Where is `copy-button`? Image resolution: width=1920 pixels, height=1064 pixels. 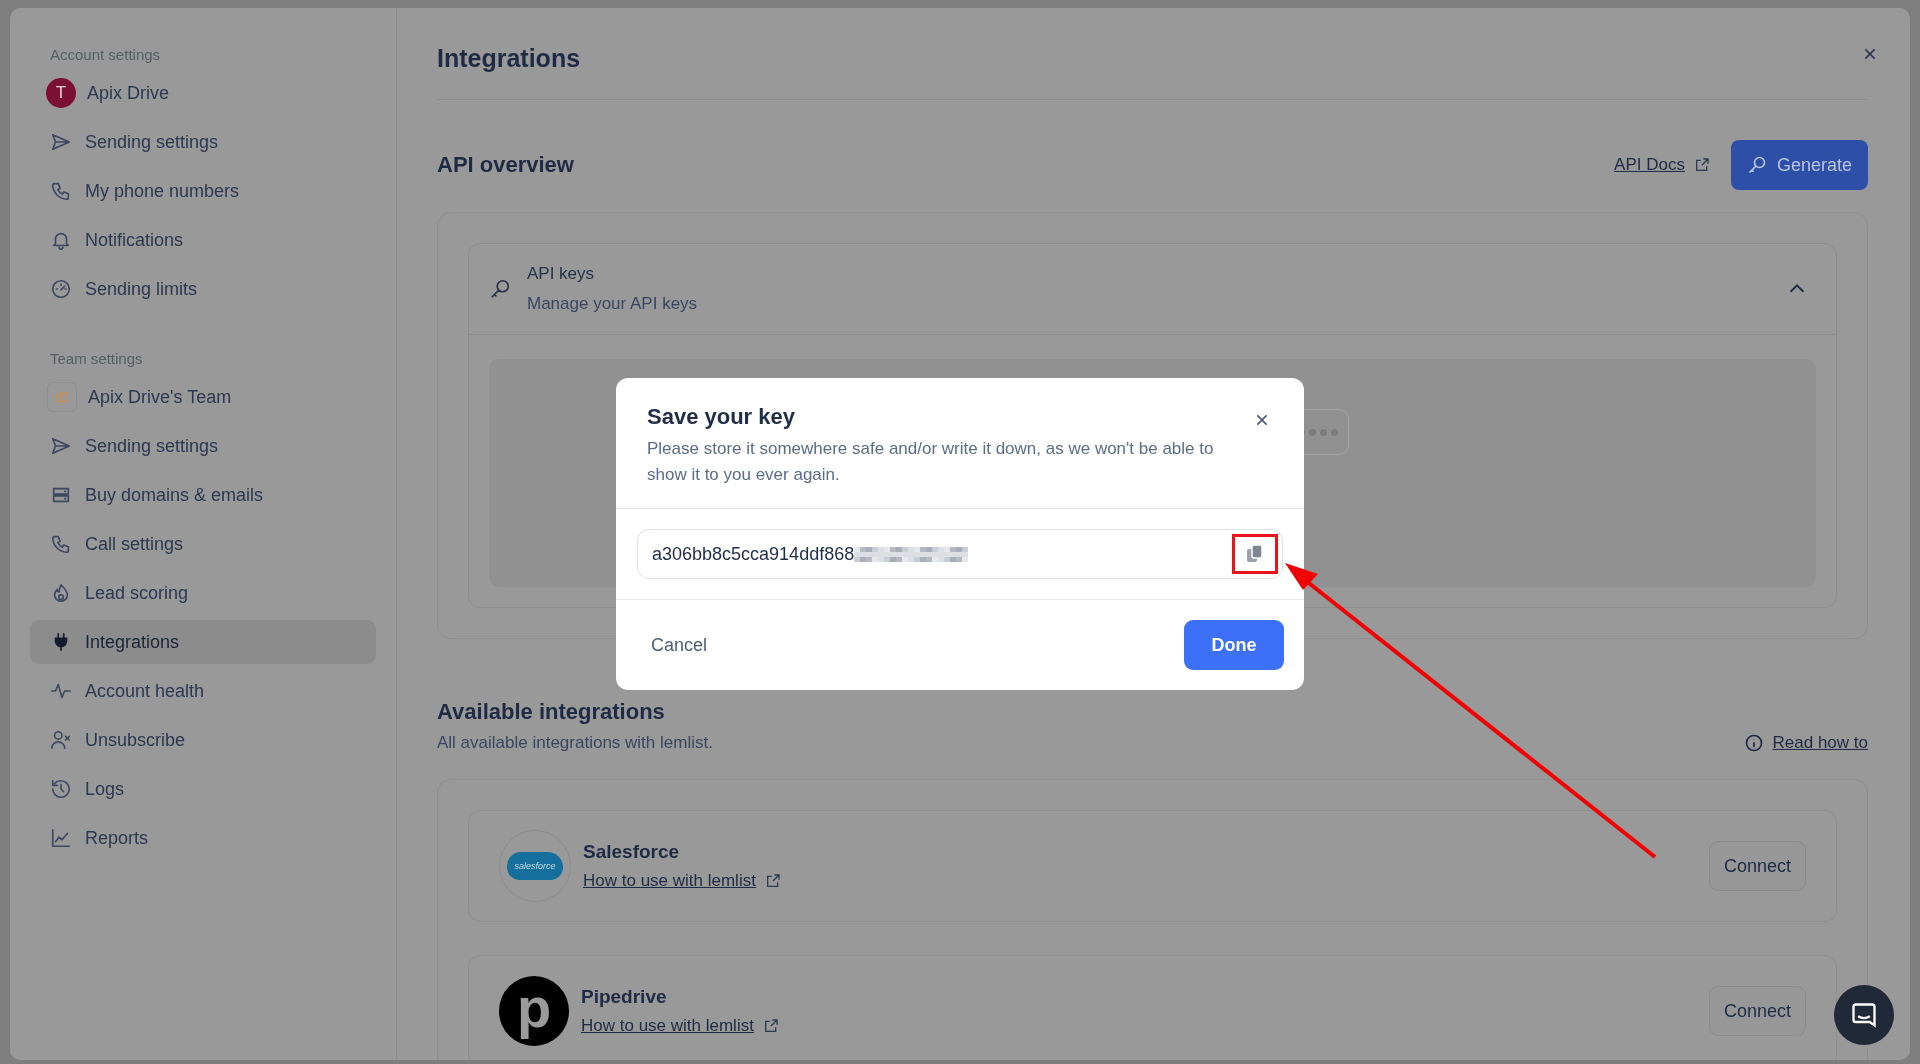 copy-button is located at coordinates (1255, 554).